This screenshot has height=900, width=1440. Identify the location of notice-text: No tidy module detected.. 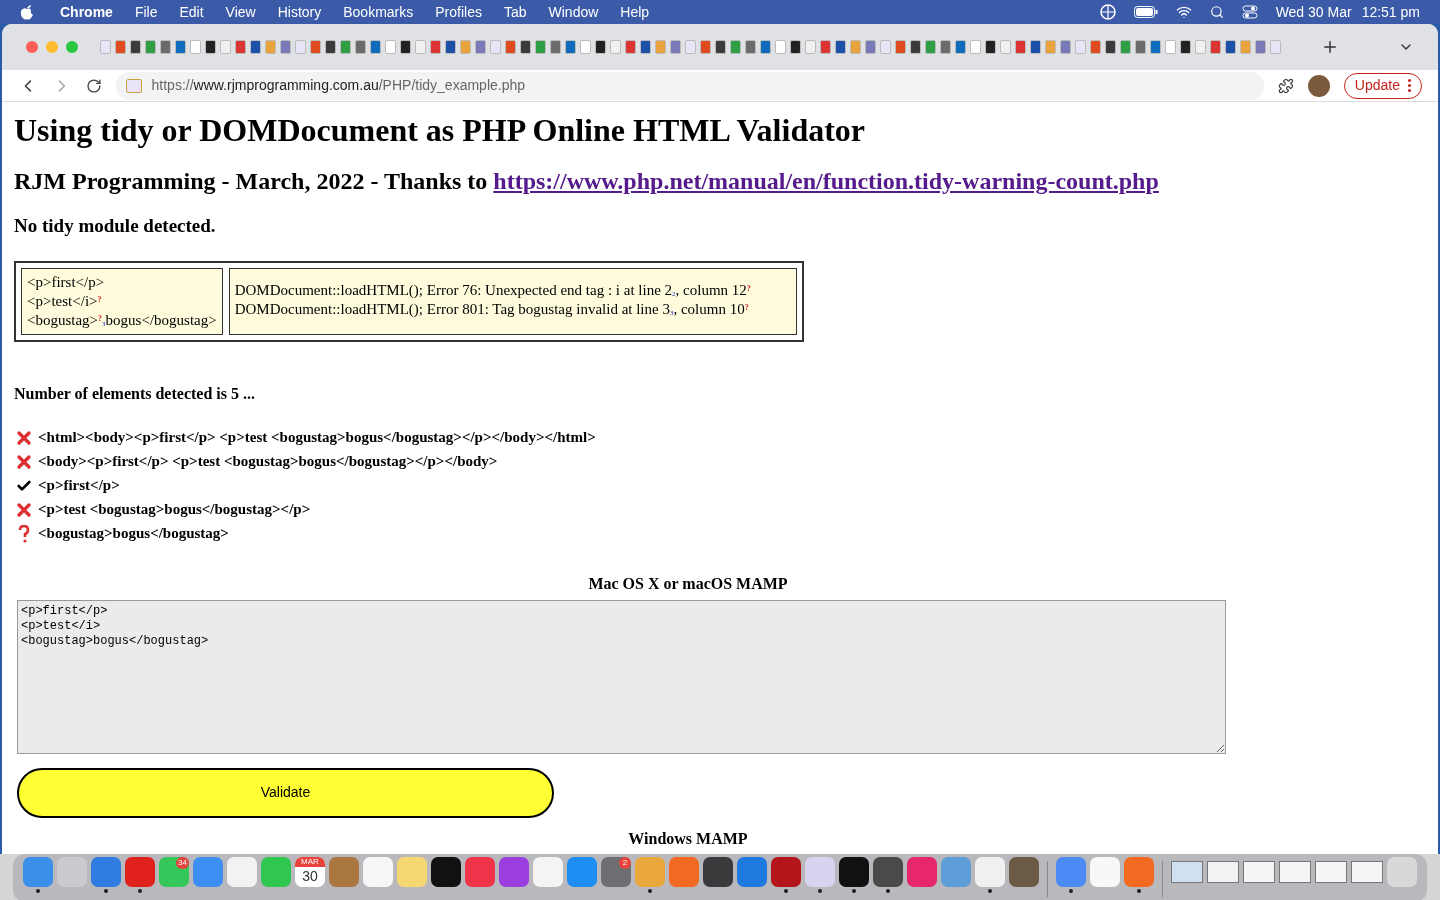
(115, 226).